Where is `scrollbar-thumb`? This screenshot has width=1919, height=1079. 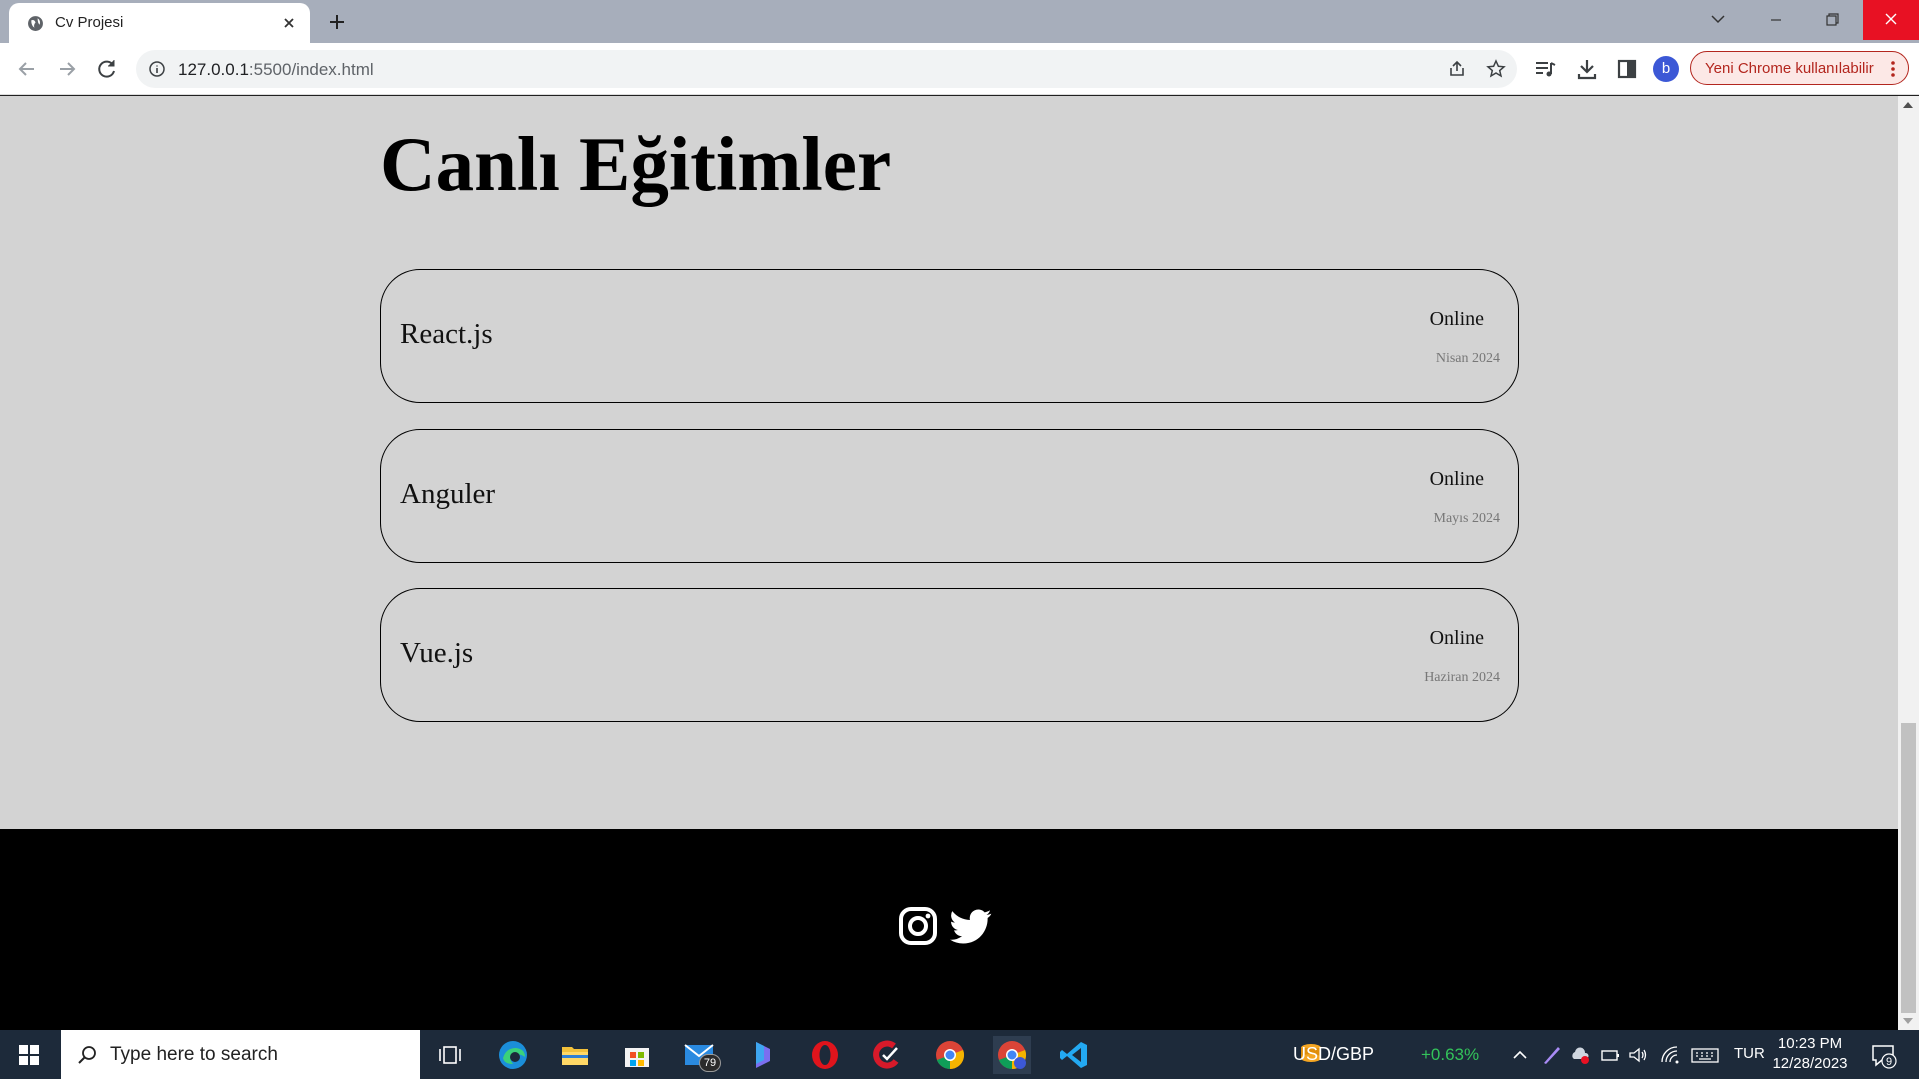
scrollbar-thumb is located at coordinates (1908, 868).